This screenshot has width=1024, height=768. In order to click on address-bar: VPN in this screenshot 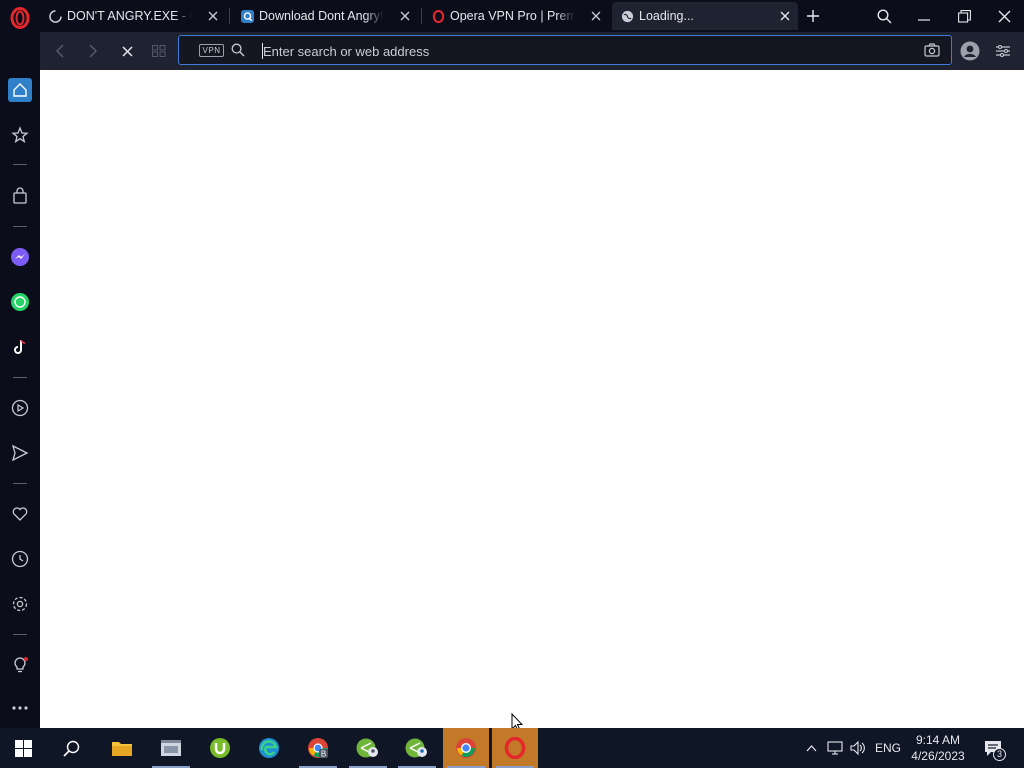, I will do `click(565, 50)`.